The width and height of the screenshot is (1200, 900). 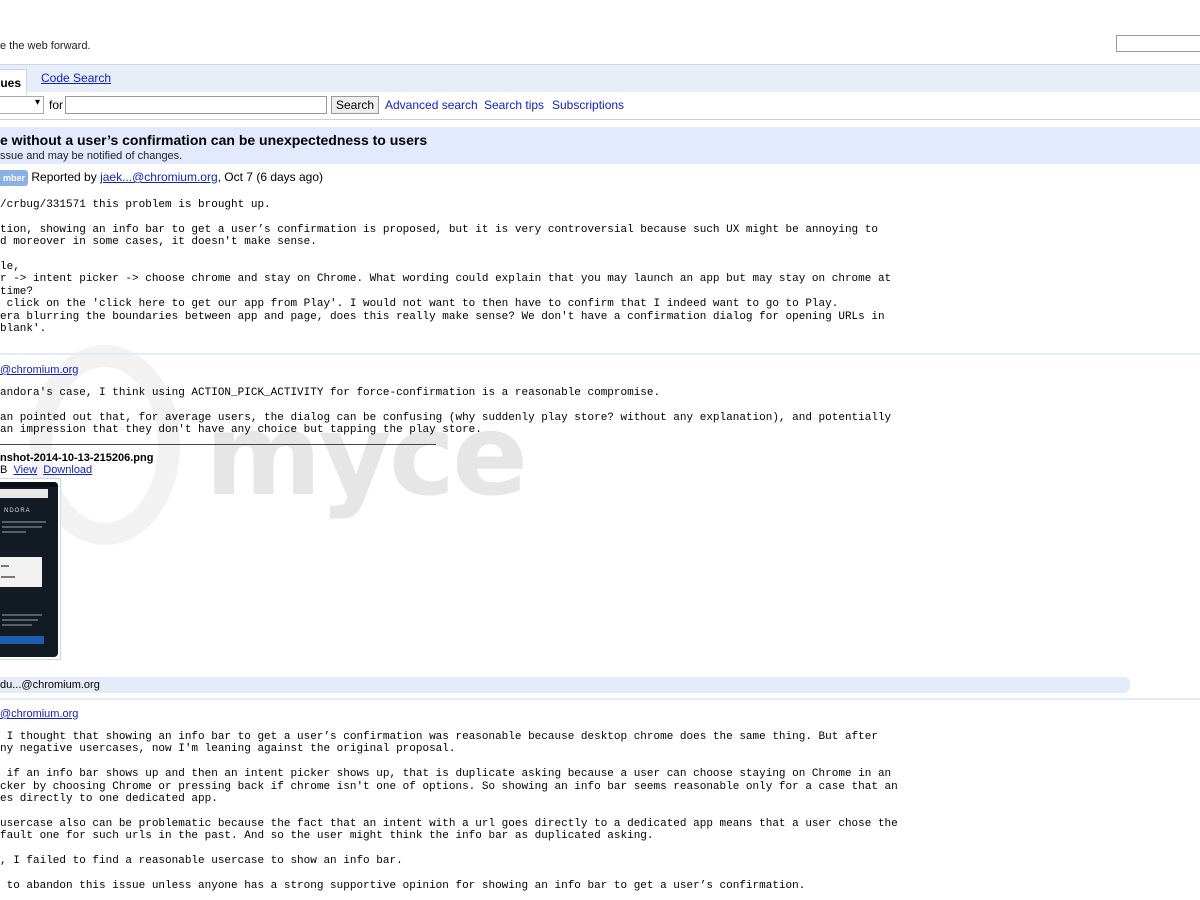 What do you see at coordinates (21, 572) in the screenshot?
I see `phone-intent-dialog` at bounding box center [21, 572].